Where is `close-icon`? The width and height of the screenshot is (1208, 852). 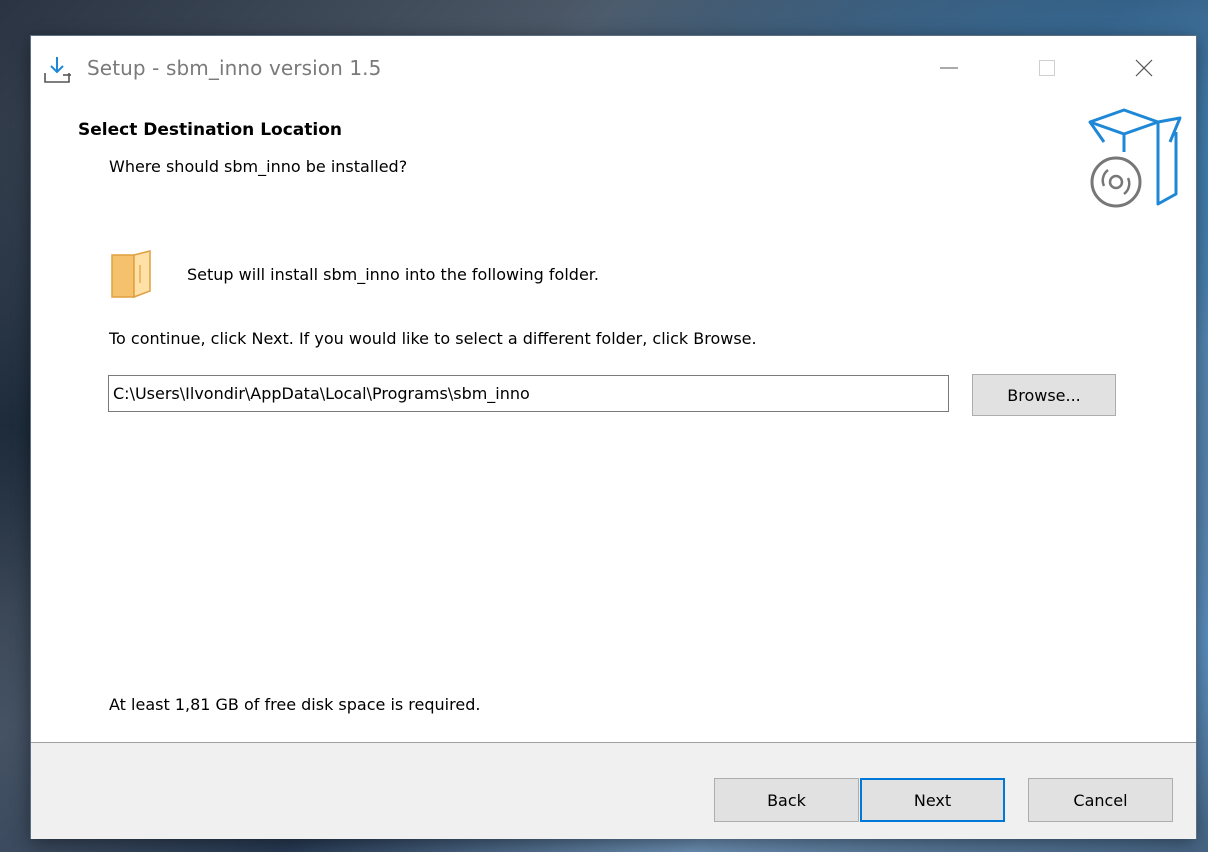 close-icon is located at coordinates (1144, 68).